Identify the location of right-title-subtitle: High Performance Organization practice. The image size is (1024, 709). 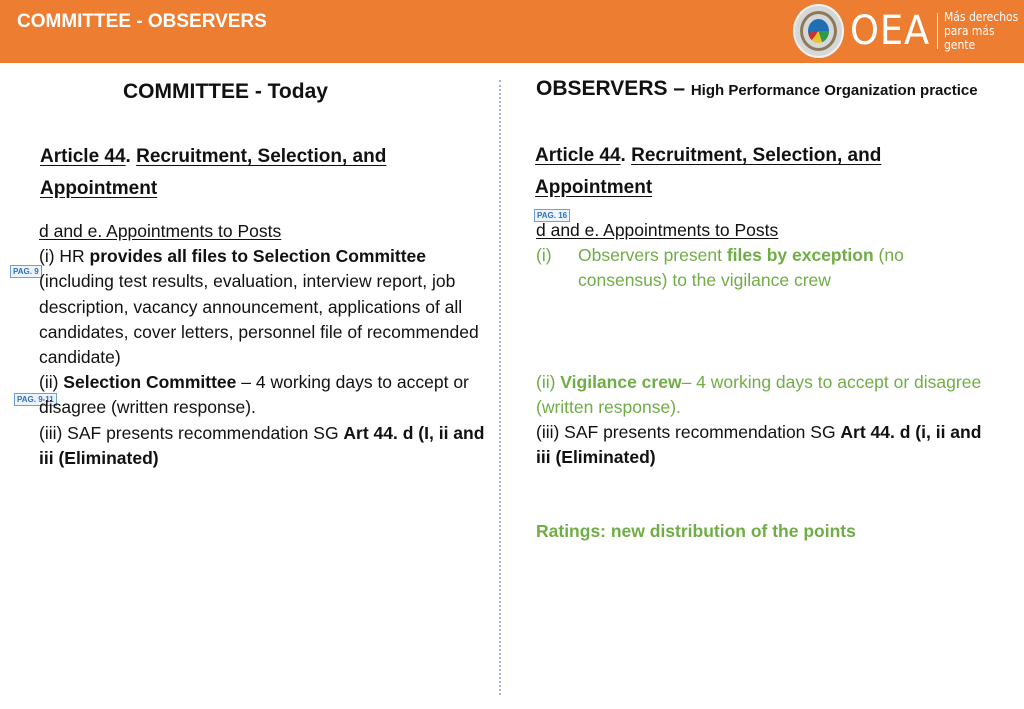
(834, 90).